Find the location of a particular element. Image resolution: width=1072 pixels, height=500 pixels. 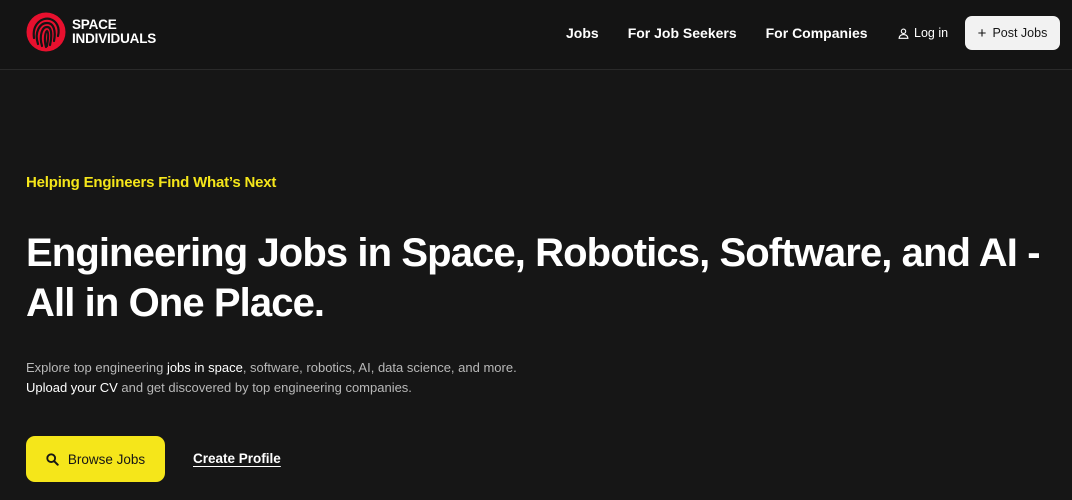

browse-jobs-button: Browse Jobs is located at coordinates (95, 459).